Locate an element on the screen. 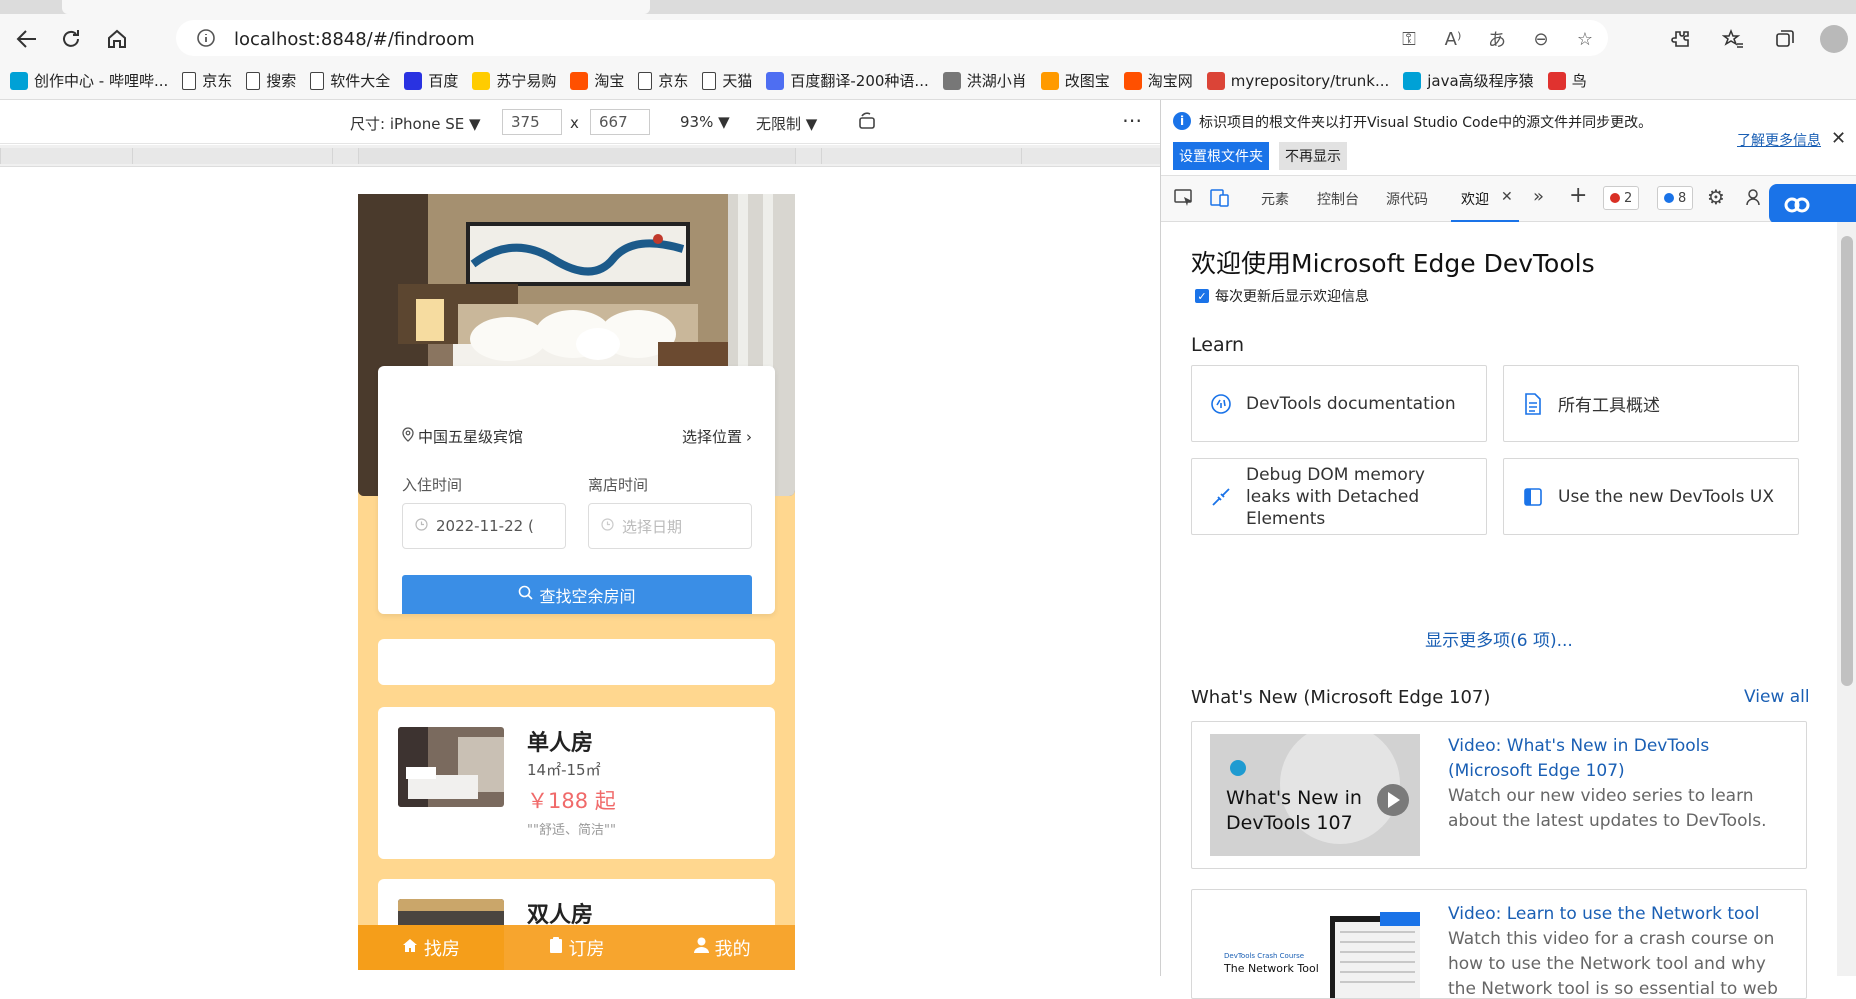  bookmark-item: 百度 is located at coordinates (438, 80).